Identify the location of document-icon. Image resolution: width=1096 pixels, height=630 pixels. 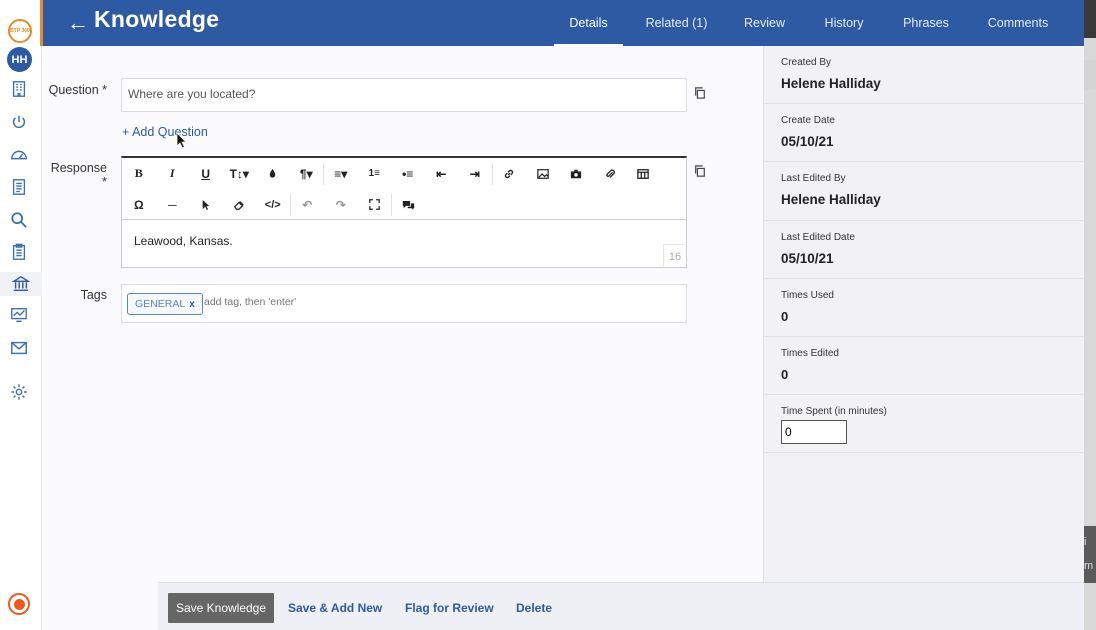
(19, 187).